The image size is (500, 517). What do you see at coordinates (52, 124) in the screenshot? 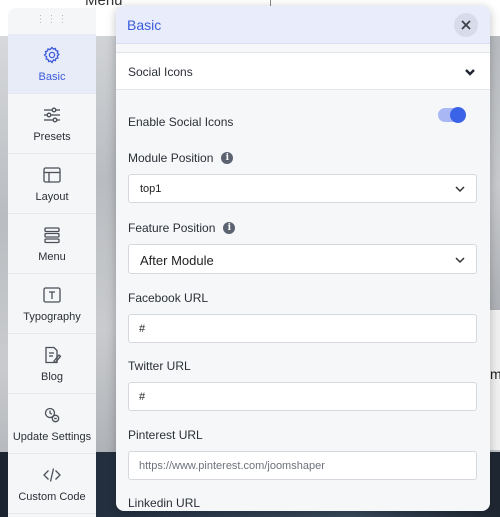
I see `sidebar-item-presets: Presets` at bounding box center [52, 124].